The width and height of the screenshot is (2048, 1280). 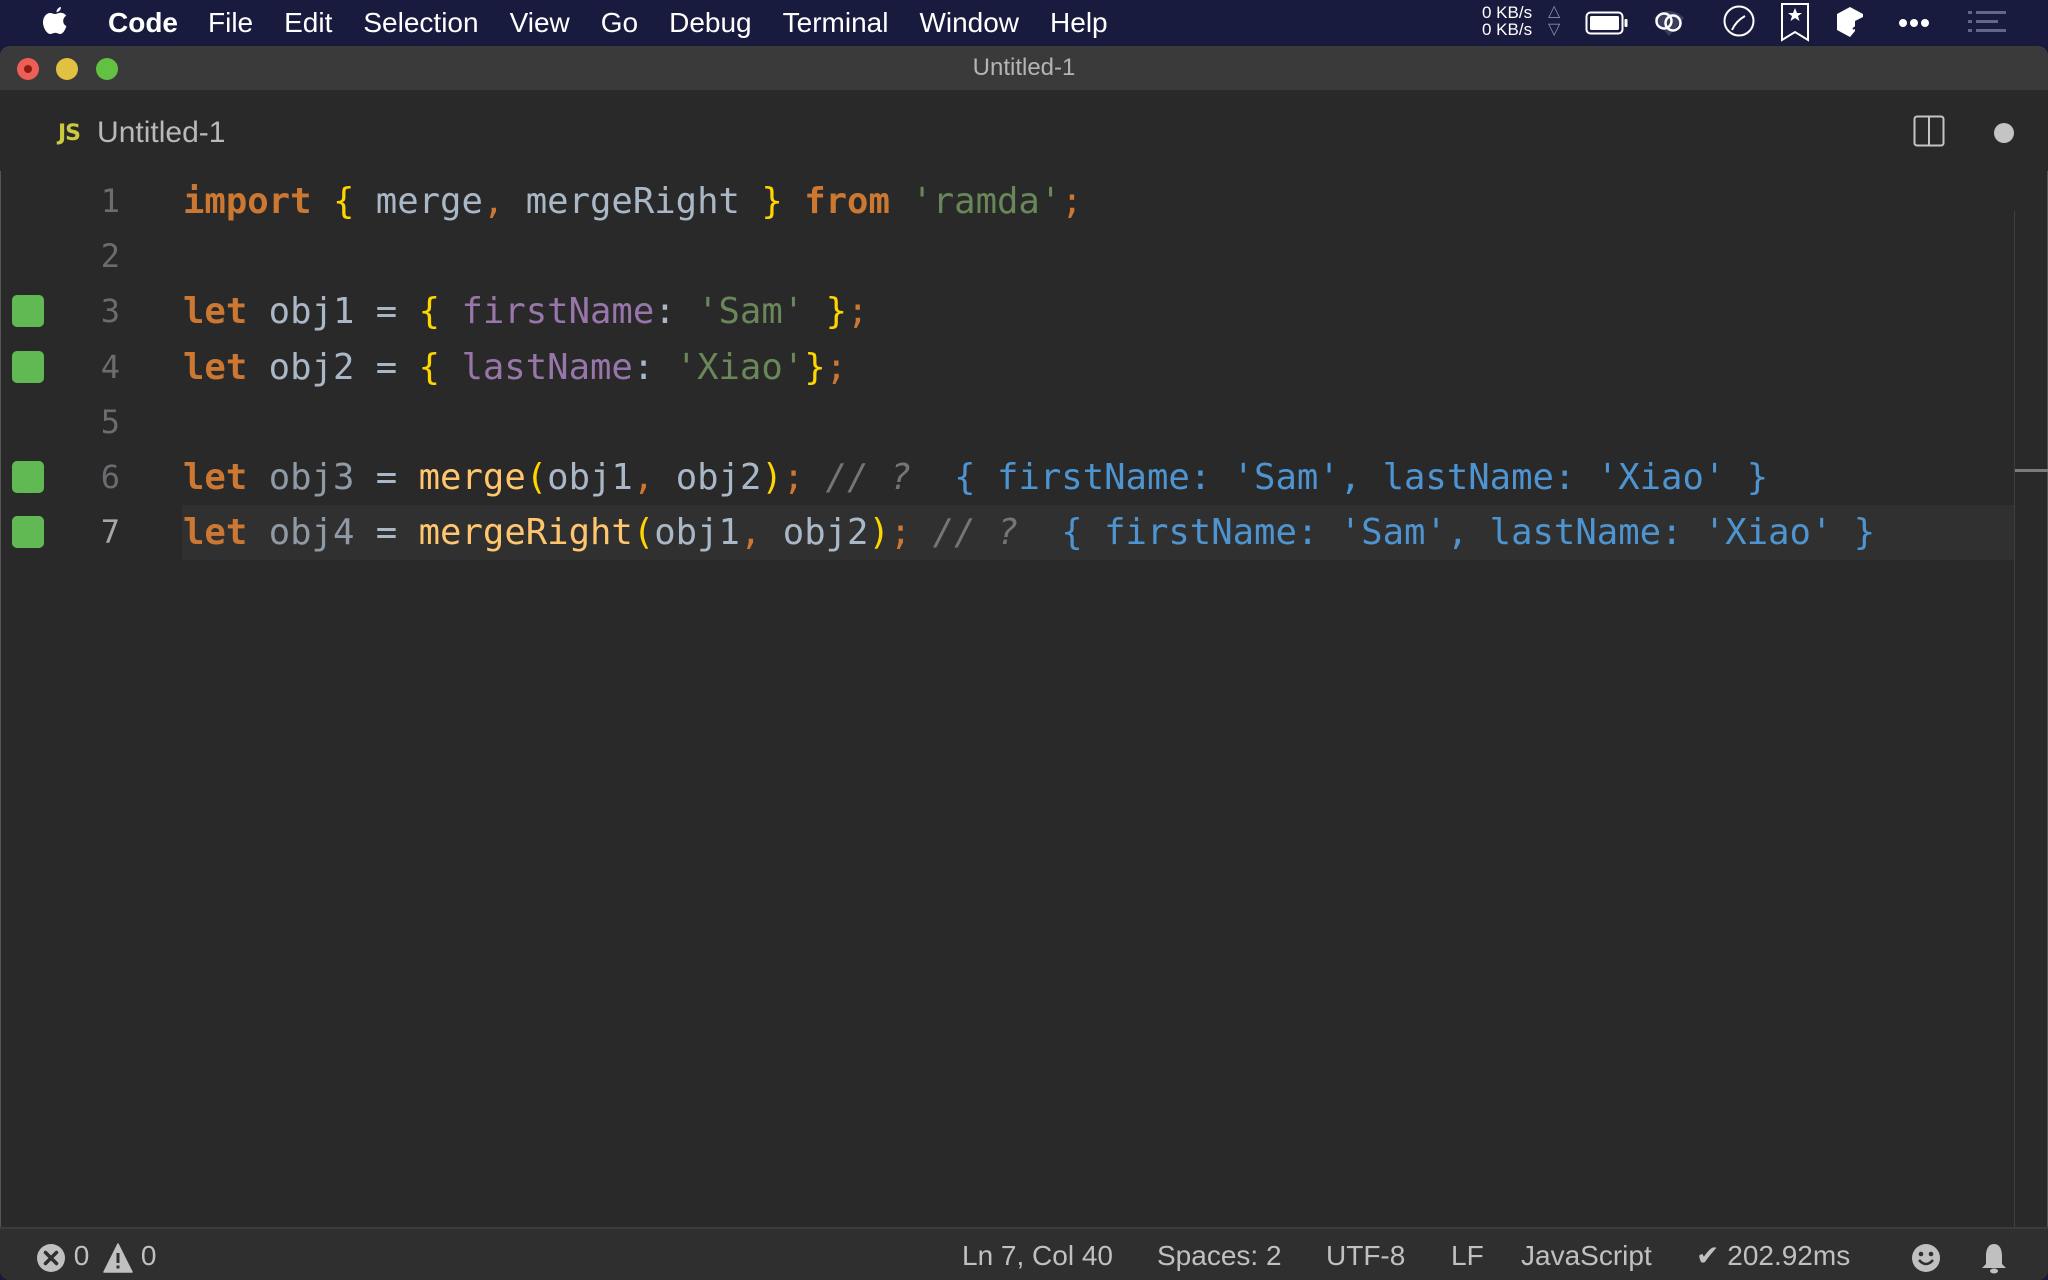 I want to click on istat-gauge-icon, so click(x=1739, y=21).